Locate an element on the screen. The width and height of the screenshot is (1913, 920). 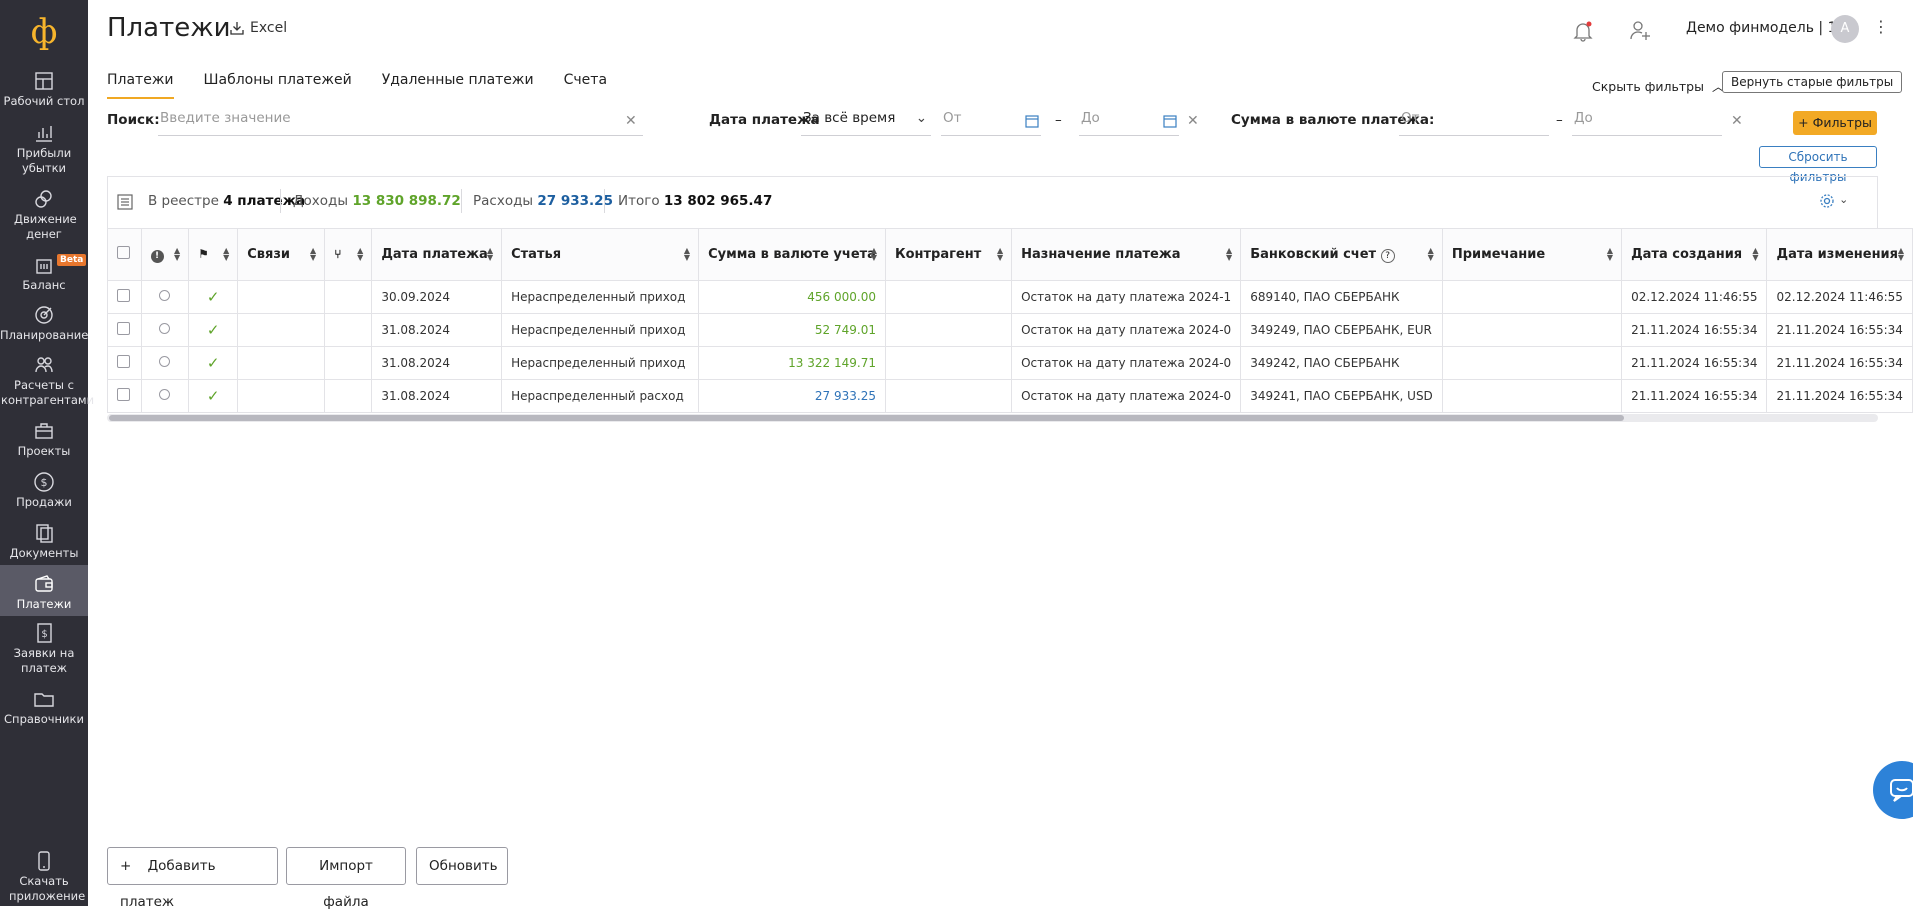
sidebar-item-documents: Документы is located at coordinates (44, 541).